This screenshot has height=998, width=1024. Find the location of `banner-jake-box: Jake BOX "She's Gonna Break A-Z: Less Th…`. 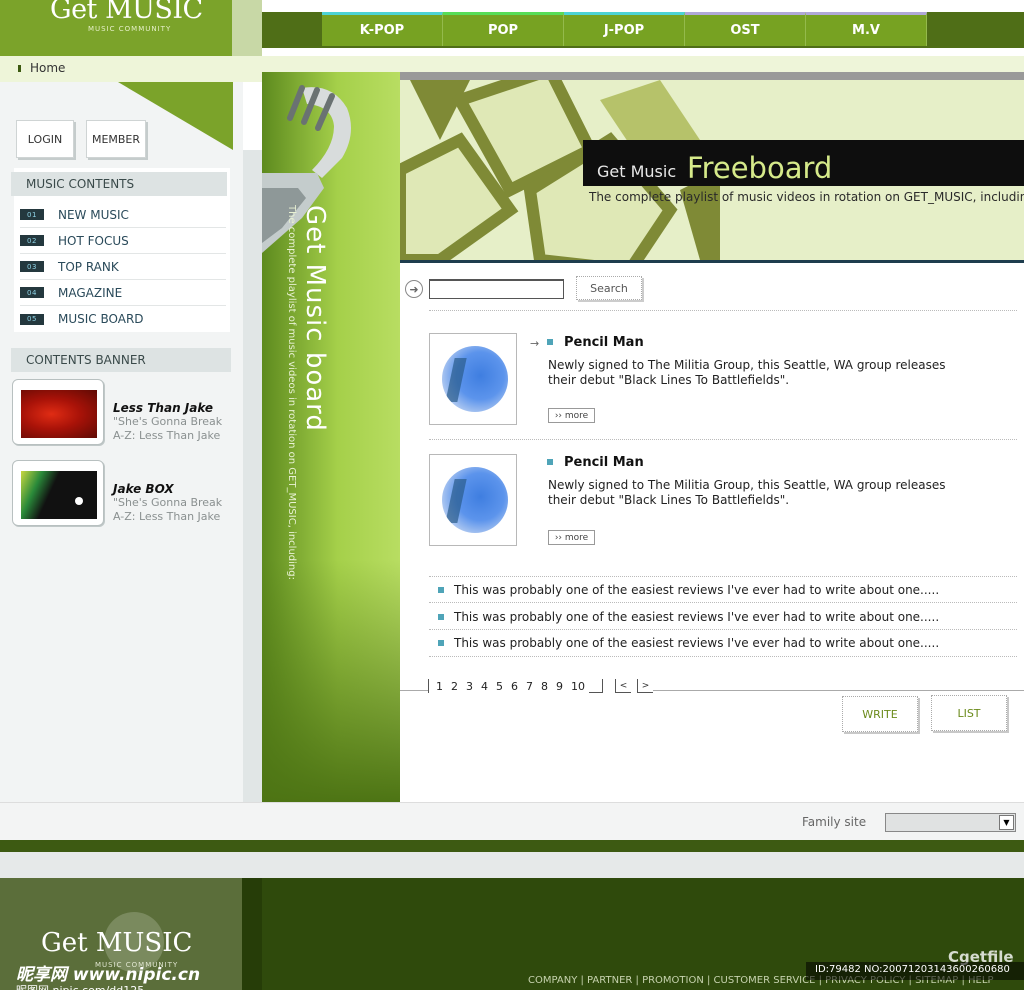

banner-jake-box: Jake BOX "She's Gonna Break A-Z: Less Th… is located at coordinates (127, 494).